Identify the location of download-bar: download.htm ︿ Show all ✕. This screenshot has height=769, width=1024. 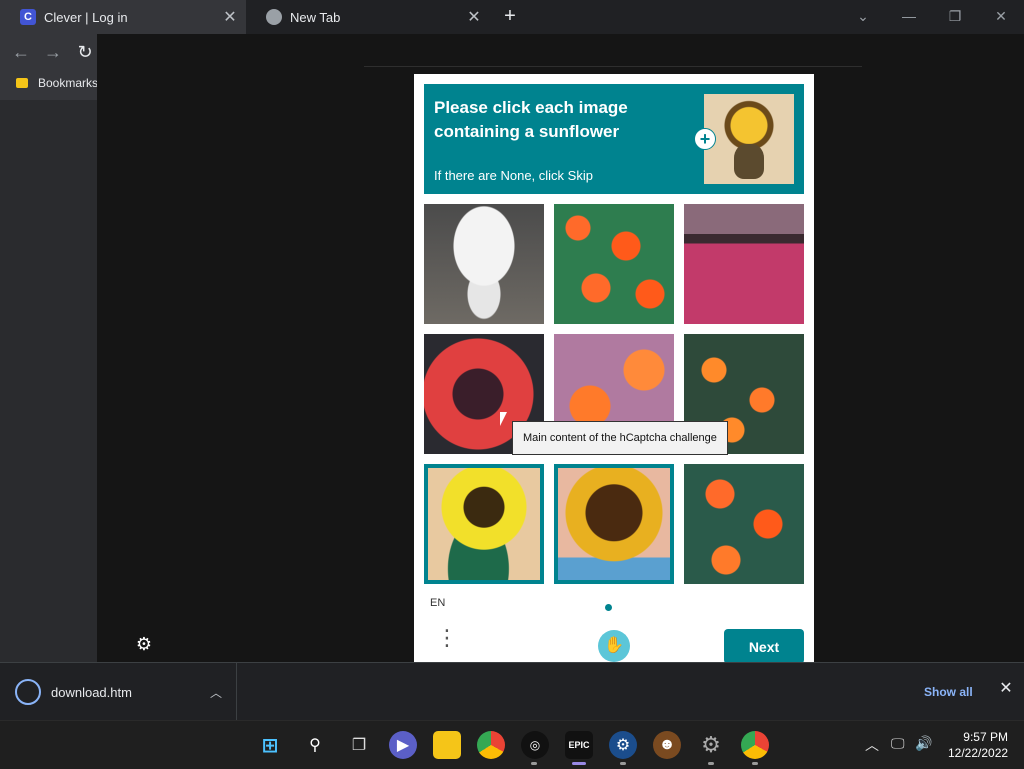
(512, 691).